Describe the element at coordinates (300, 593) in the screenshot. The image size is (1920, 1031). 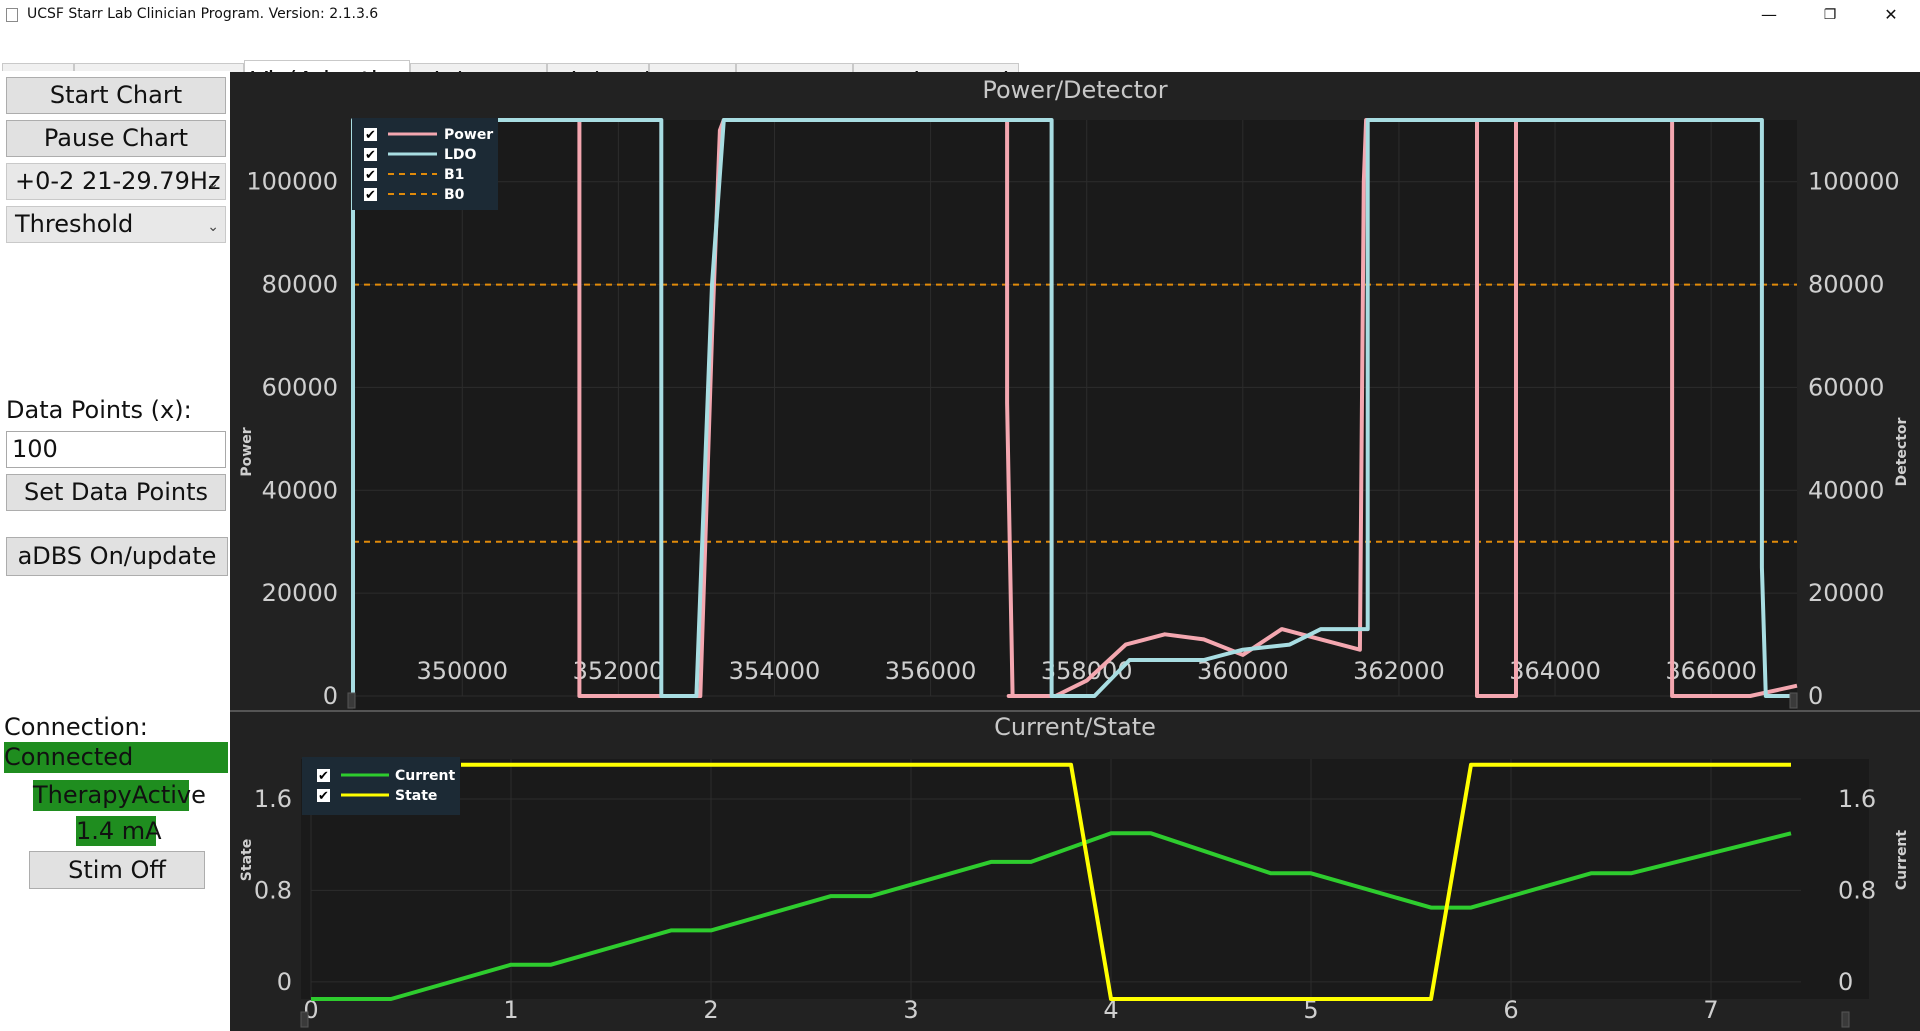
I see `y-tick-label: 20000` at that location.